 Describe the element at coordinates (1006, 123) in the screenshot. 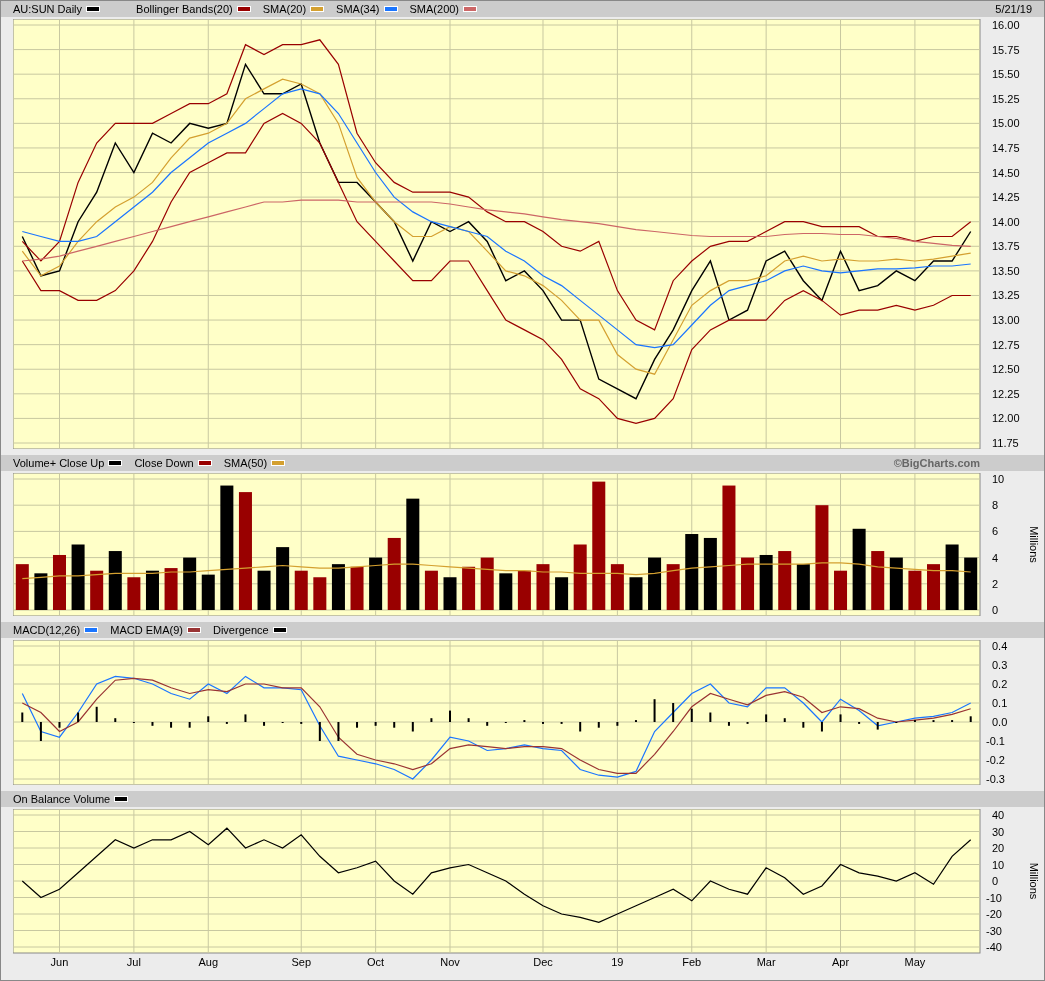

I see `tick-label: 15.00` at that location.